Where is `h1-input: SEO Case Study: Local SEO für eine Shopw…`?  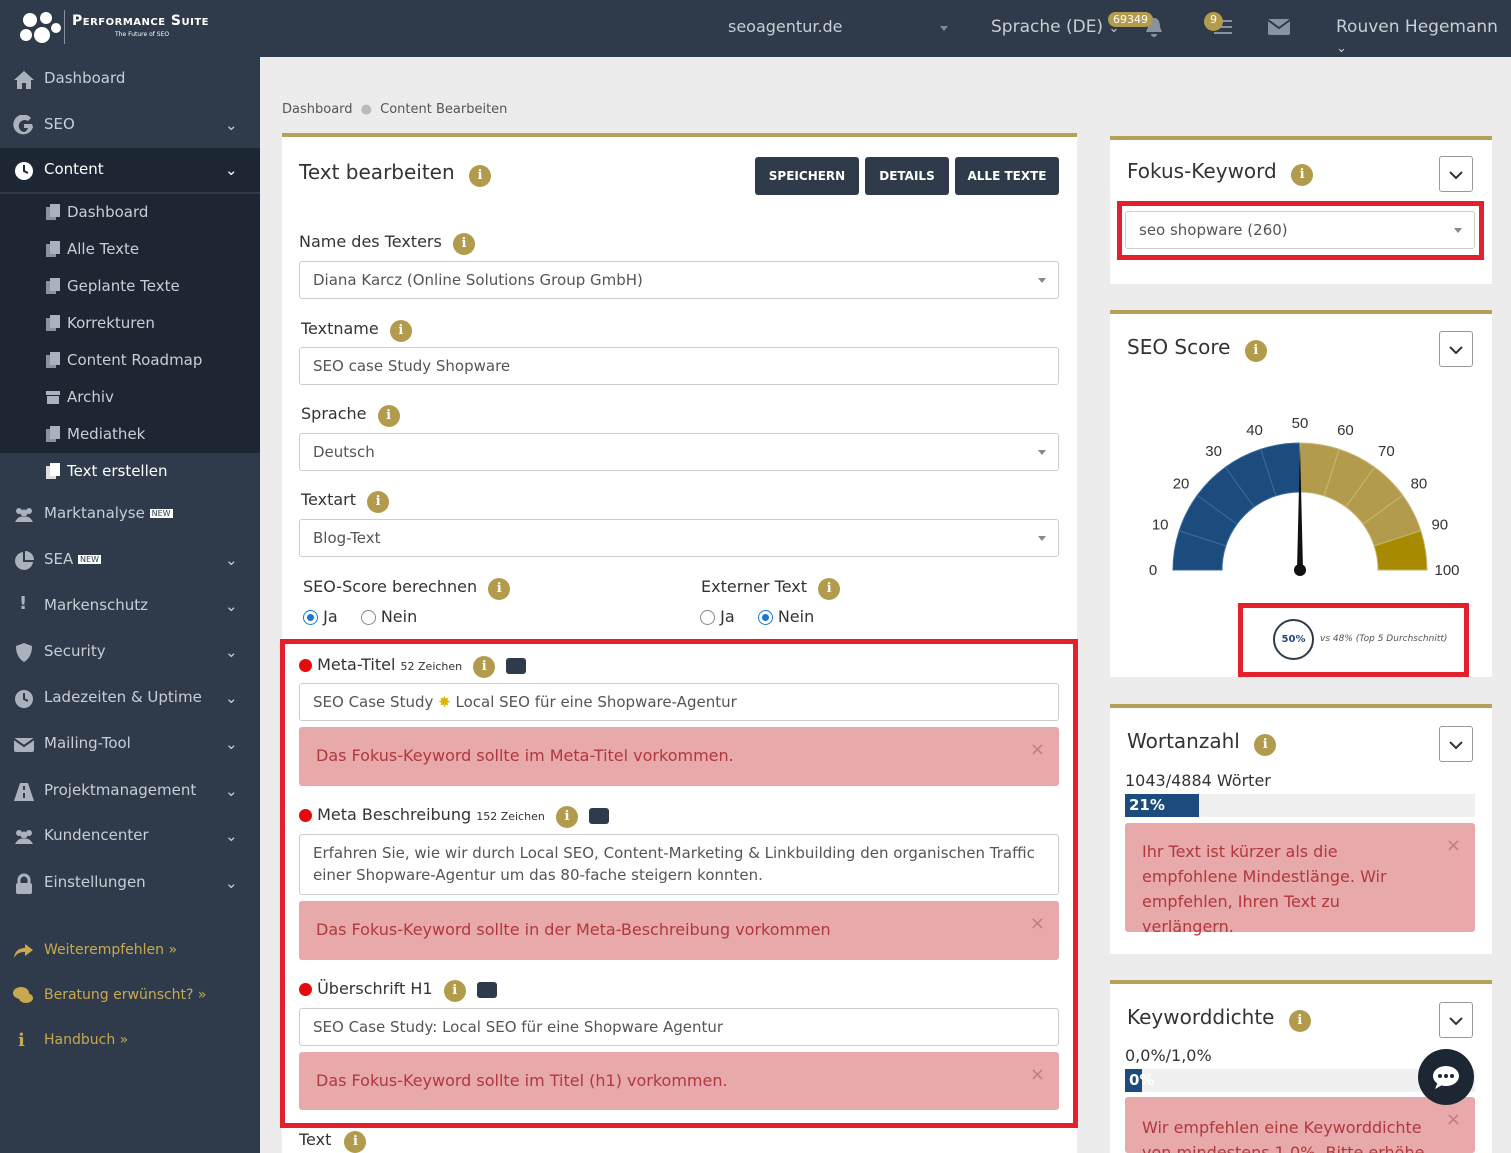
h1-input: SEO Case Study: Local SEO für eine Shopw… is located at coordinates (679, 1027).